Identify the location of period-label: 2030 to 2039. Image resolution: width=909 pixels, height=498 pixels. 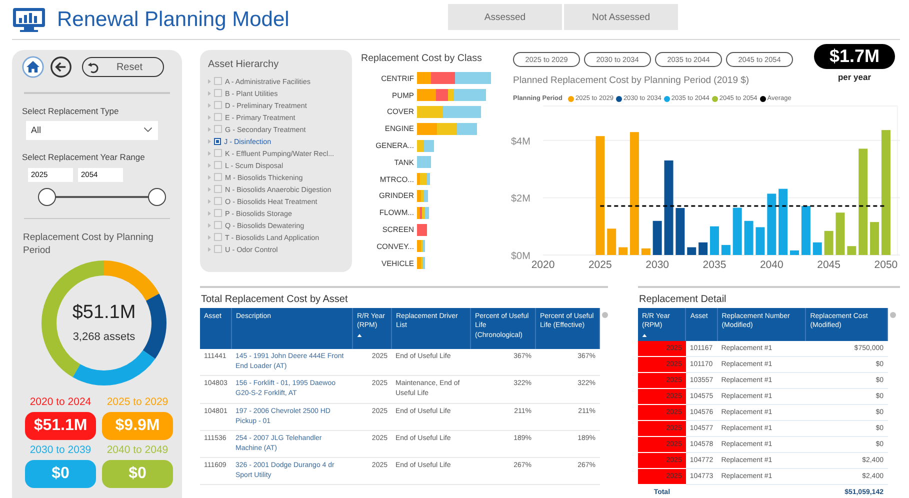
(61, 450).